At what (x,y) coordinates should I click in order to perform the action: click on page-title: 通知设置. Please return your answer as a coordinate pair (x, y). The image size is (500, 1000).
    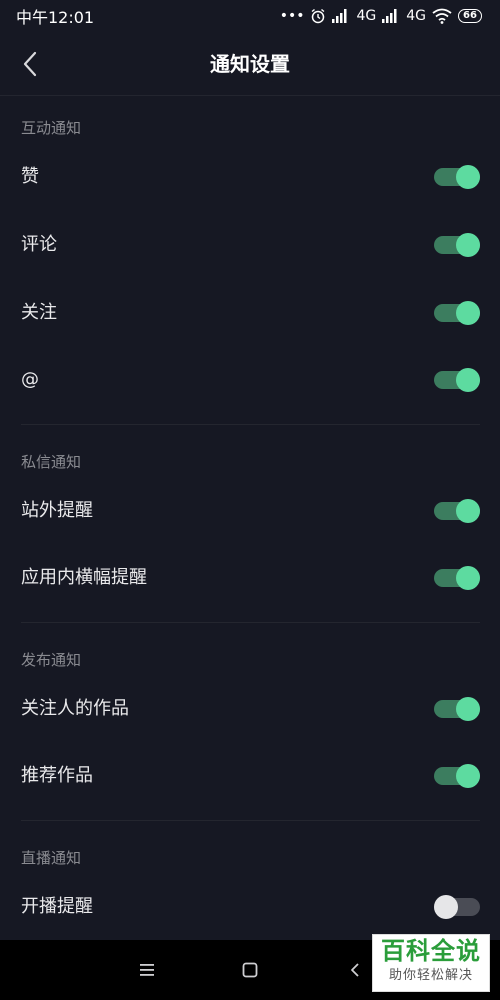
    Looking at the image, I should click on (250, 64).